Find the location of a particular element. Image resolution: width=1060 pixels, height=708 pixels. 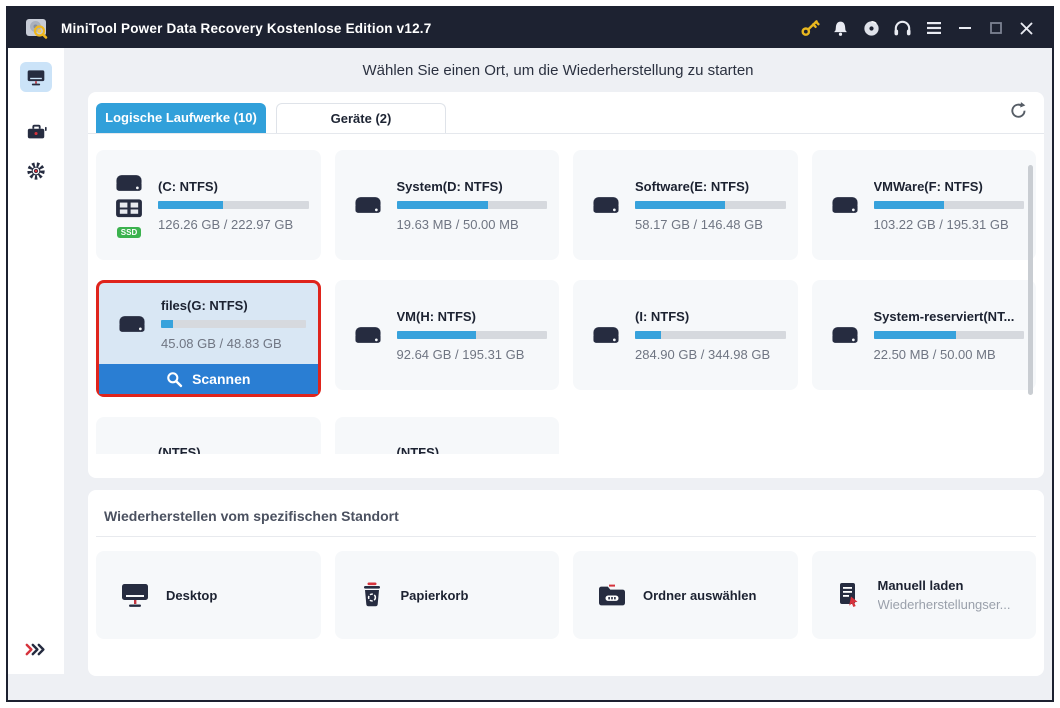

bootable-media-disc-icon is located at coordinates (871, 28).